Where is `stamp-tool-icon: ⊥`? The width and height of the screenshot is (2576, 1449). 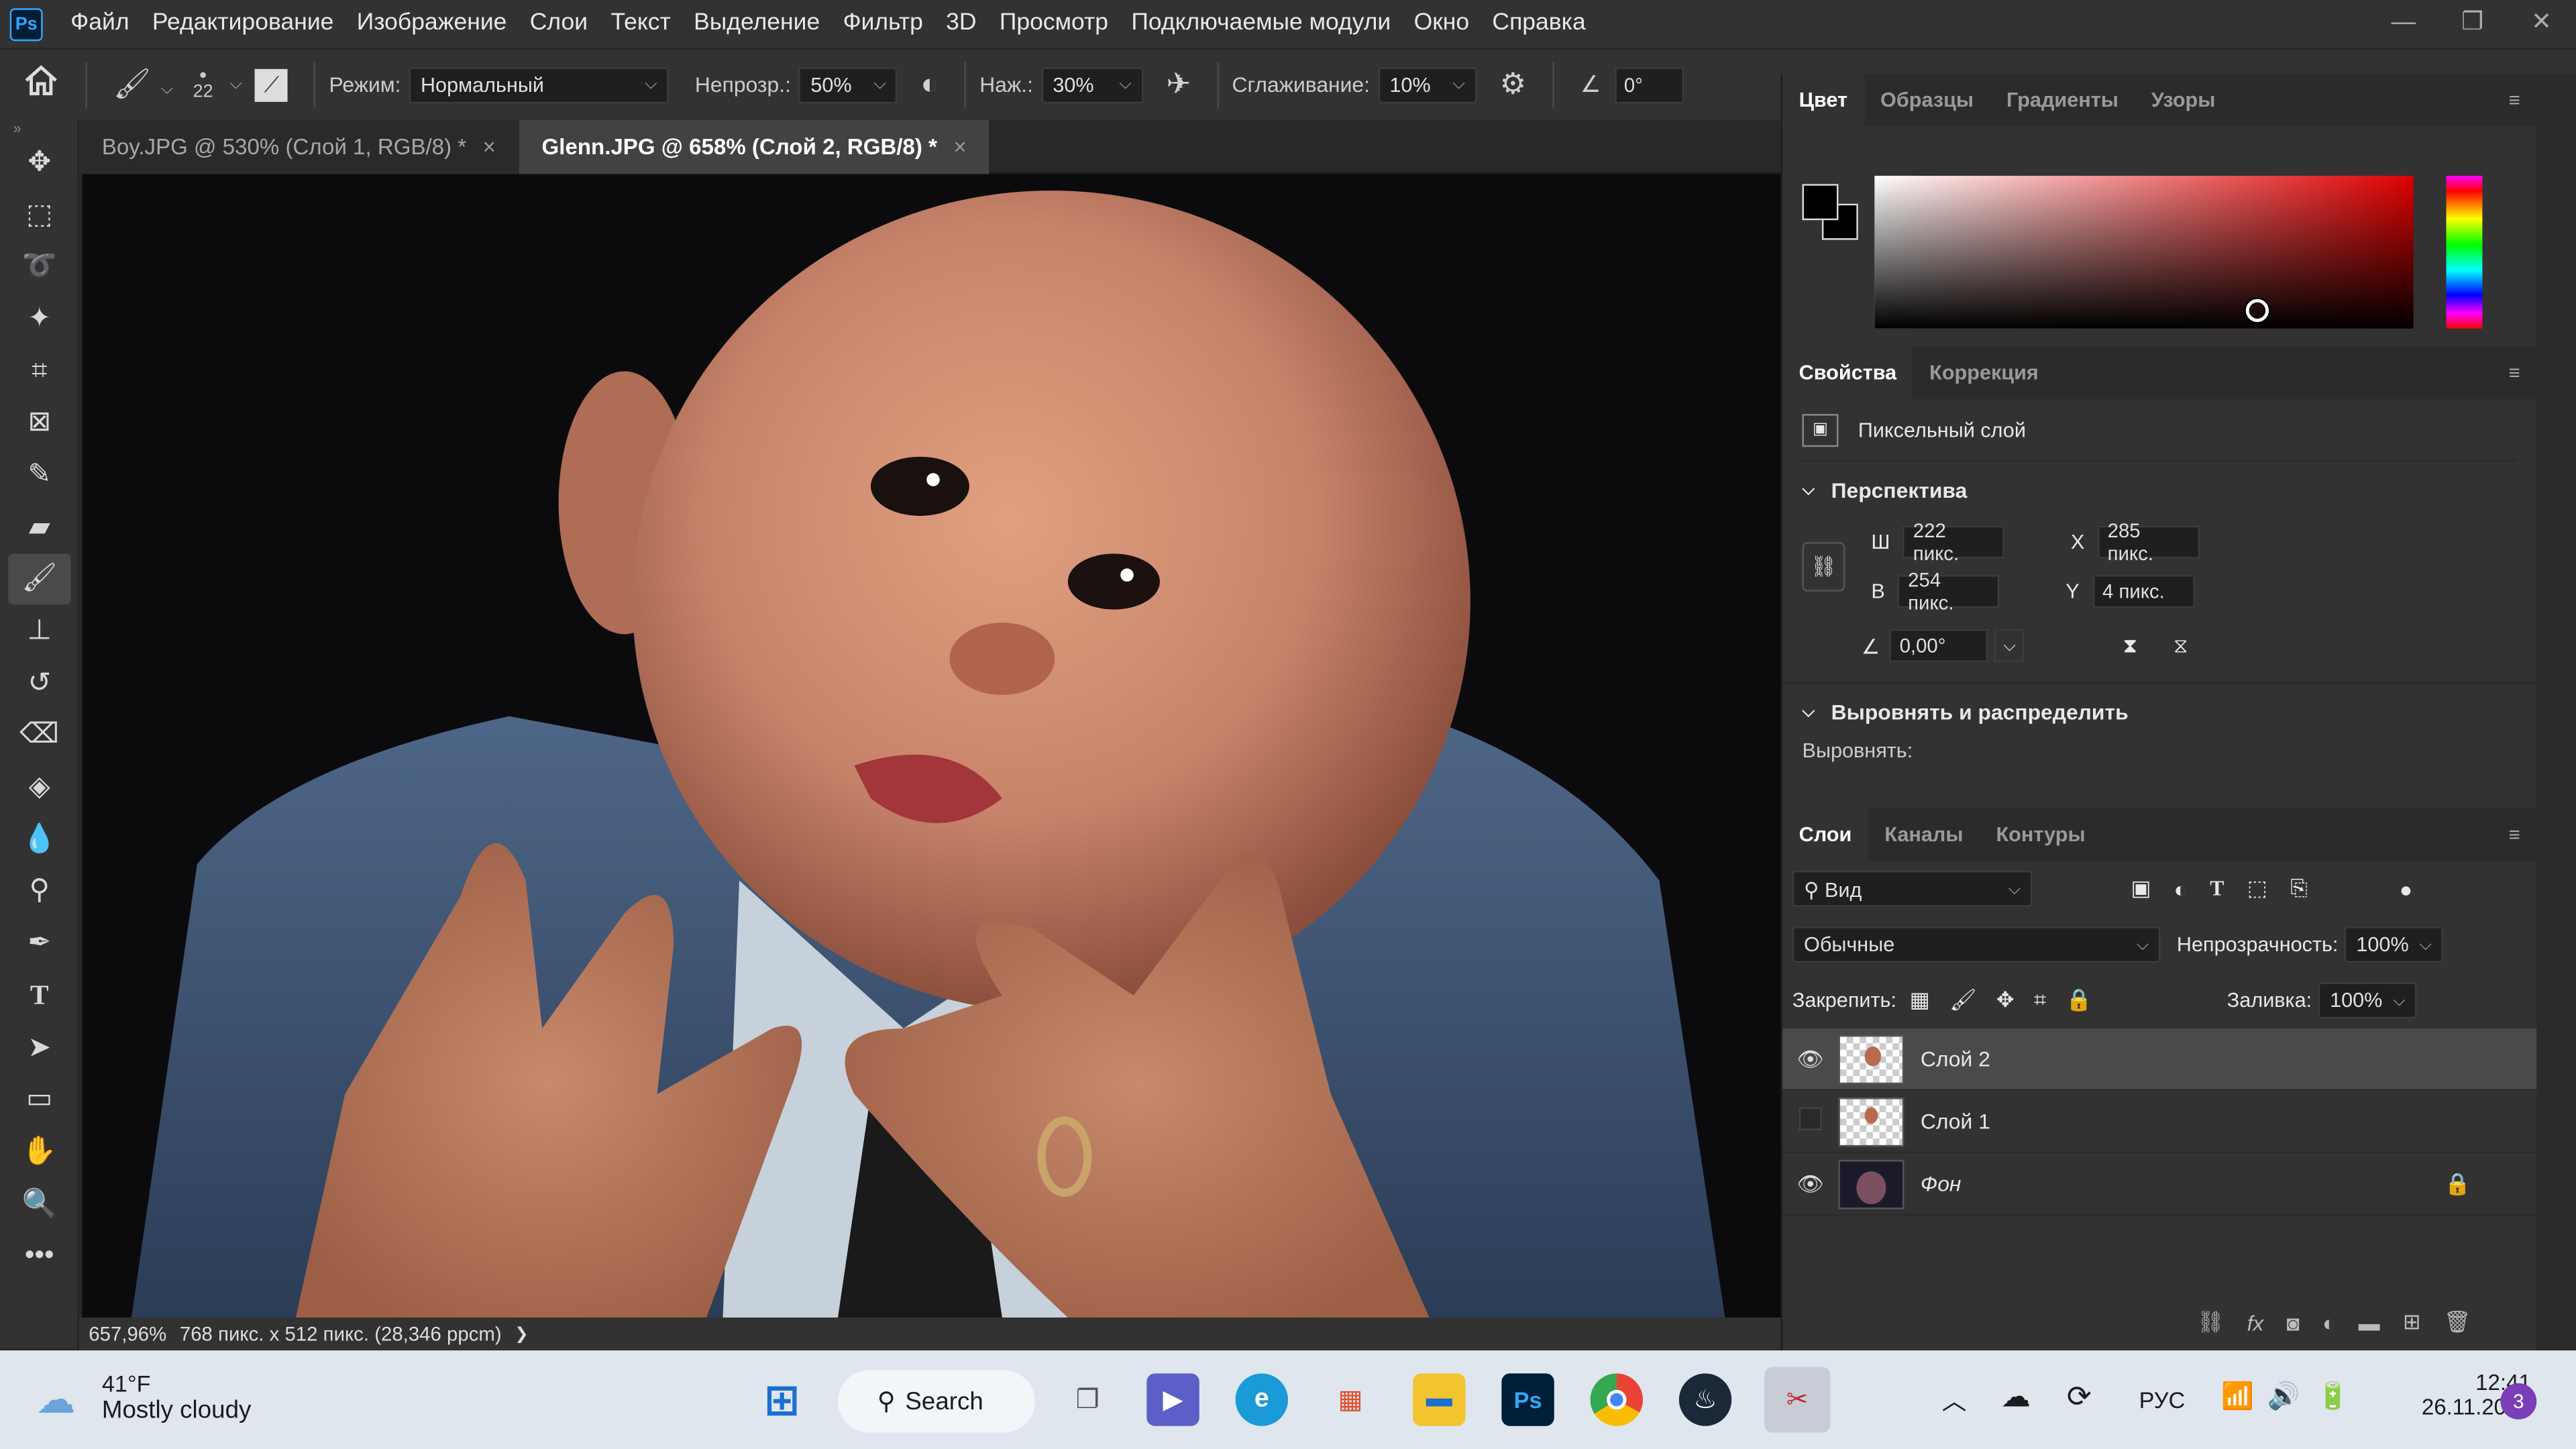 stamp-tool-icon: ⊥ is located at coordinates (39, 631).